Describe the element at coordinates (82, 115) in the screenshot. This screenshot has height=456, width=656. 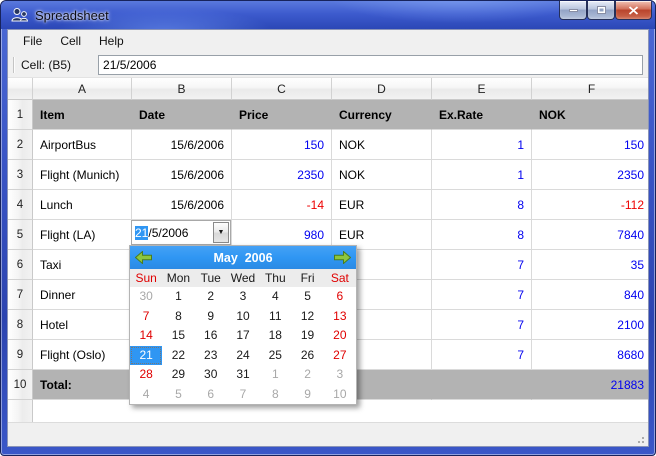
I see `cell-A1: Item` at that location.